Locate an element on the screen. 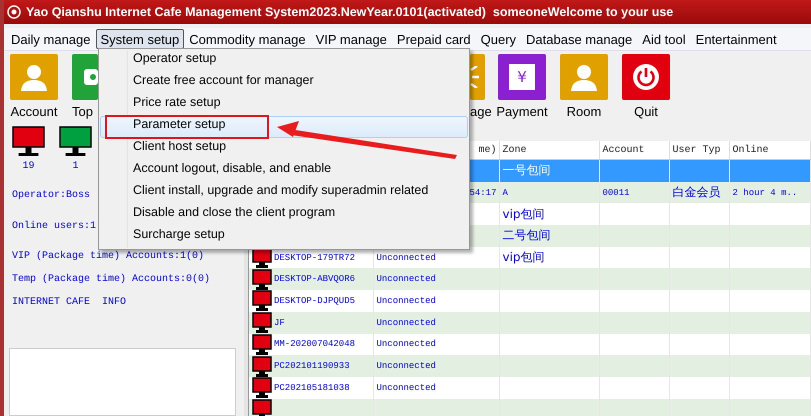  table-cell: 2 hour 4 m.. is located at coordinates (765, 193).